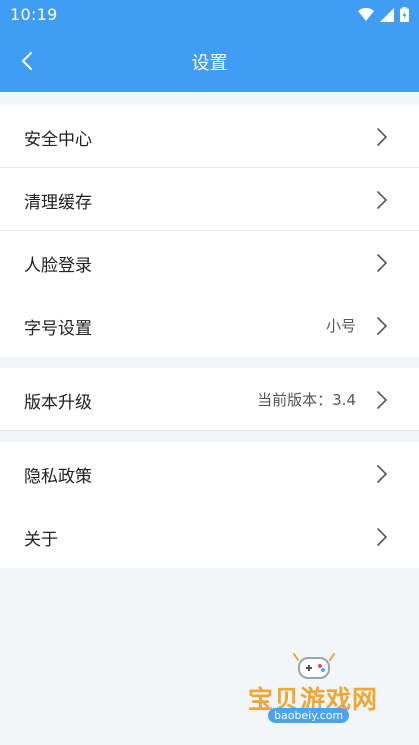 This screenshot has width=419, height=745. Describe the element at coordinates (209, 15) in the screenshot. I see `status-bar: 10:19` at that location.